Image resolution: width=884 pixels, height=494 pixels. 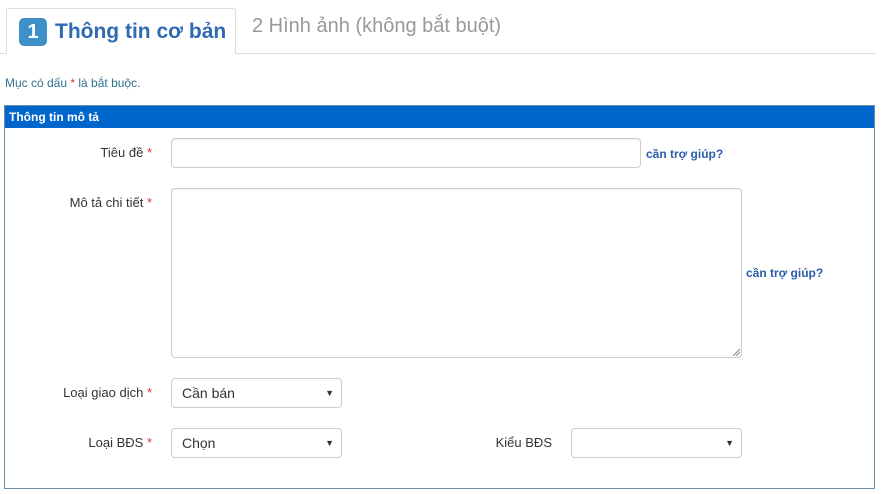 What do you see at coordinates (256, 393) in the screenshot?
I see `transaction-type-select: Cần bán ▼` at bounding box center [256, 393].